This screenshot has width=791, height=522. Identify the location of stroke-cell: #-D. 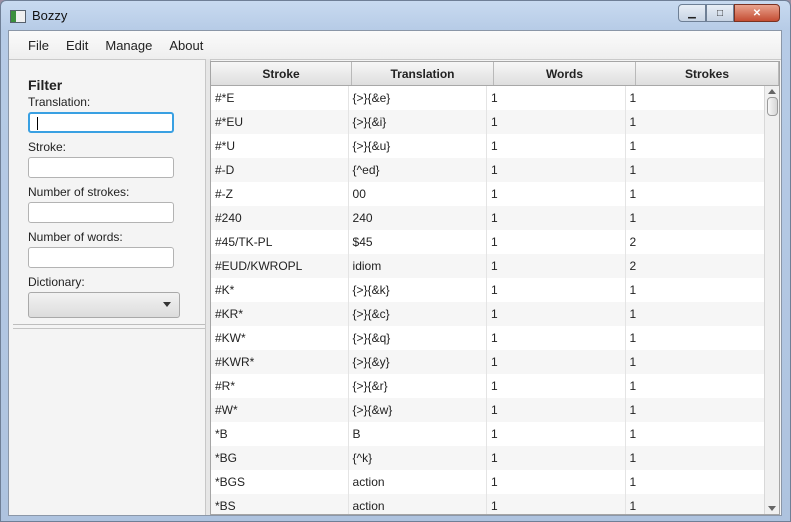
(280, 170).